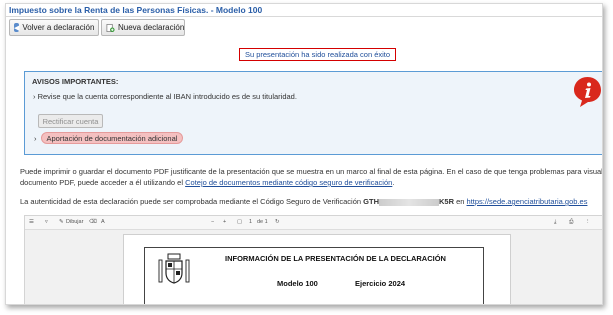 Image resolution: width=613 pixels, height=315 pixels. I want to click on text-tool-icon: A, so click(103, 222).